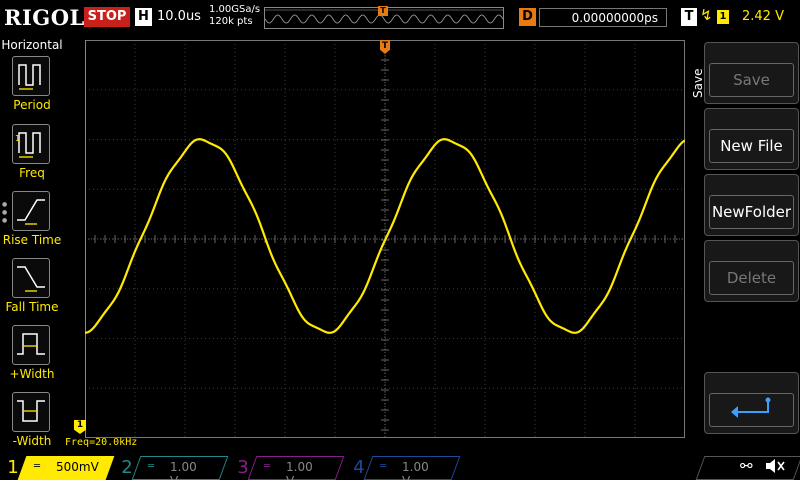 This screenshot has width=800, height=480. I want to click on fall-time-icon, so click(31, 278).